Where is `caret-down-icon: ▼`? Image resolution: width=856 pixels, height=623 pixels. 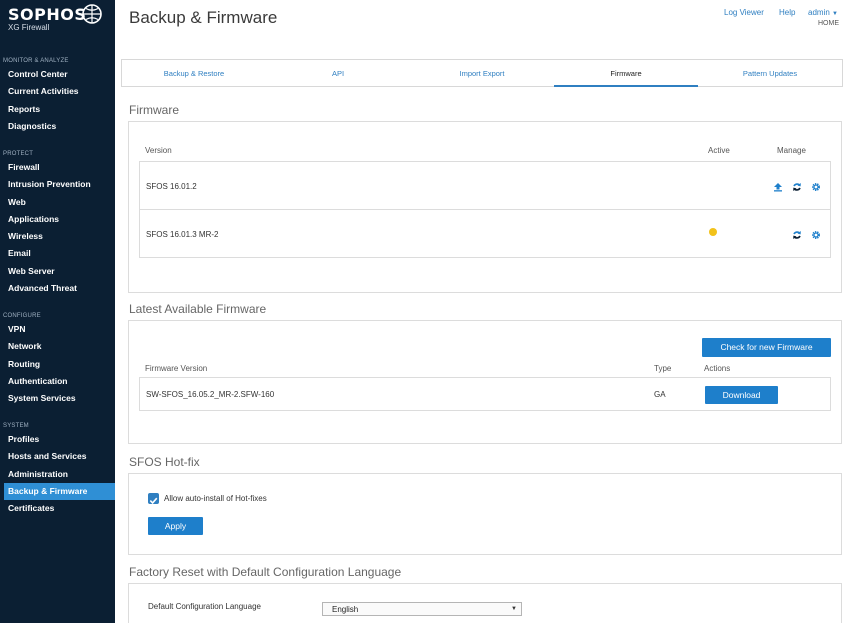
caret-down-icon: ▼ is located at coordinates (835, 14).